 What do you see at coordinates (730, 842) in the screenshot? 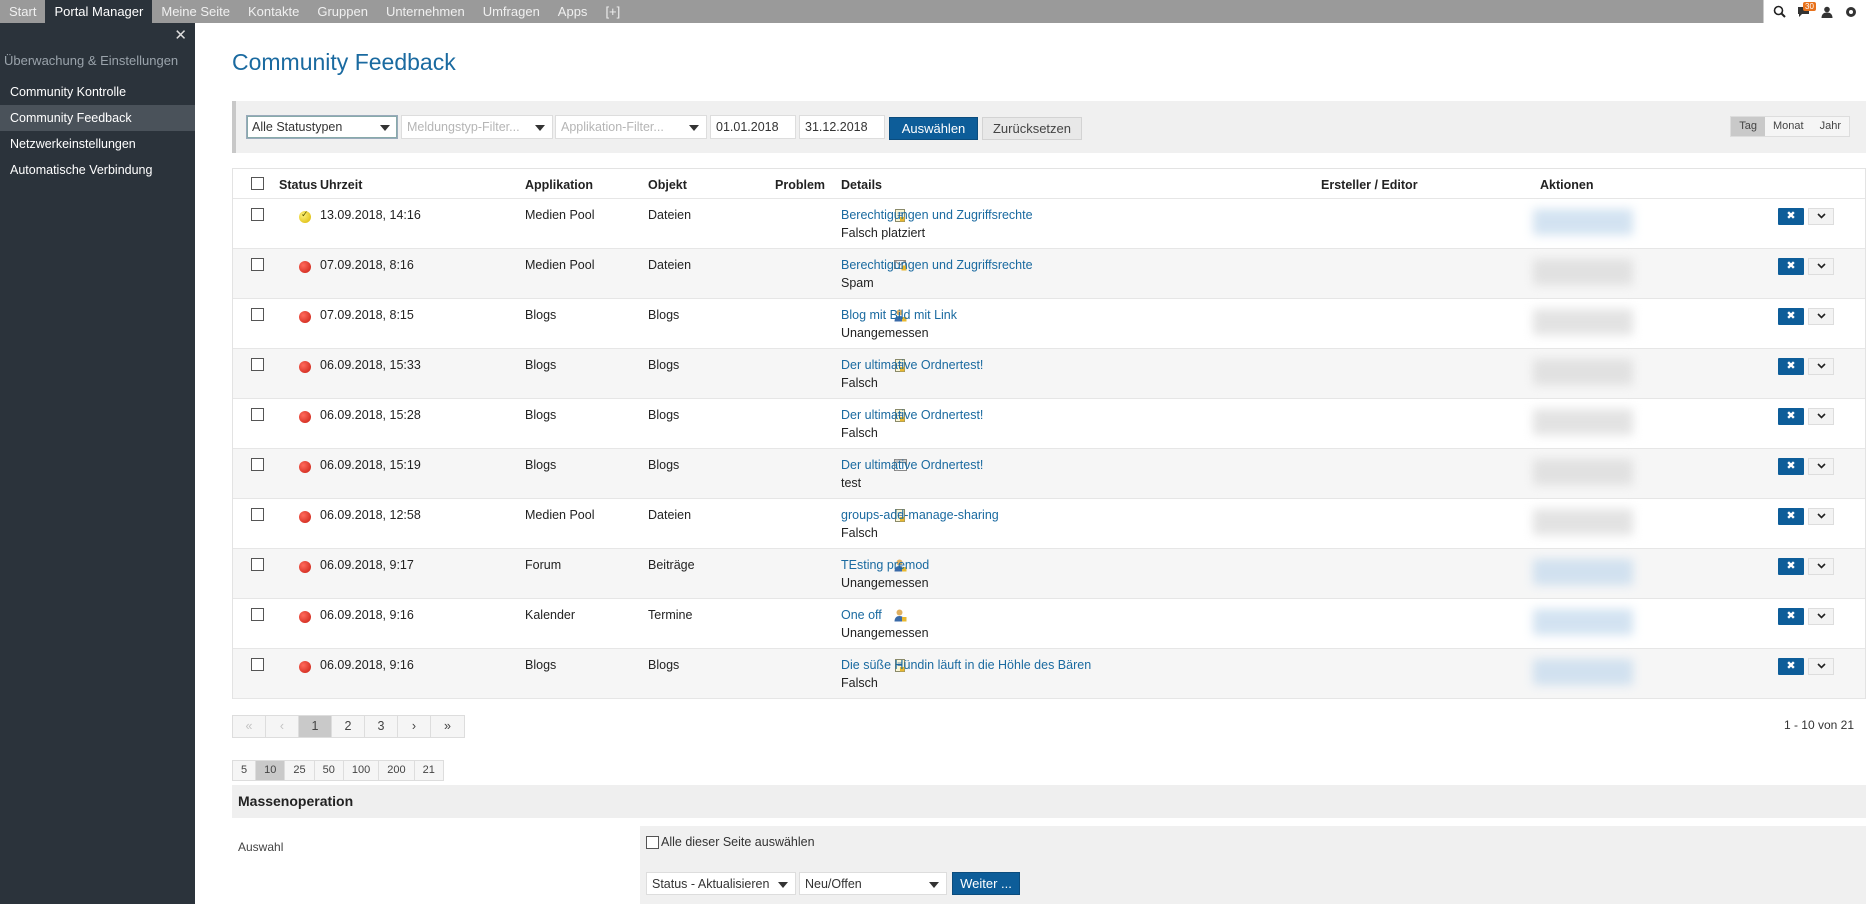
I see `select-all-page: Alle dieser Seite auswählen` at bounding box center [730, 842].